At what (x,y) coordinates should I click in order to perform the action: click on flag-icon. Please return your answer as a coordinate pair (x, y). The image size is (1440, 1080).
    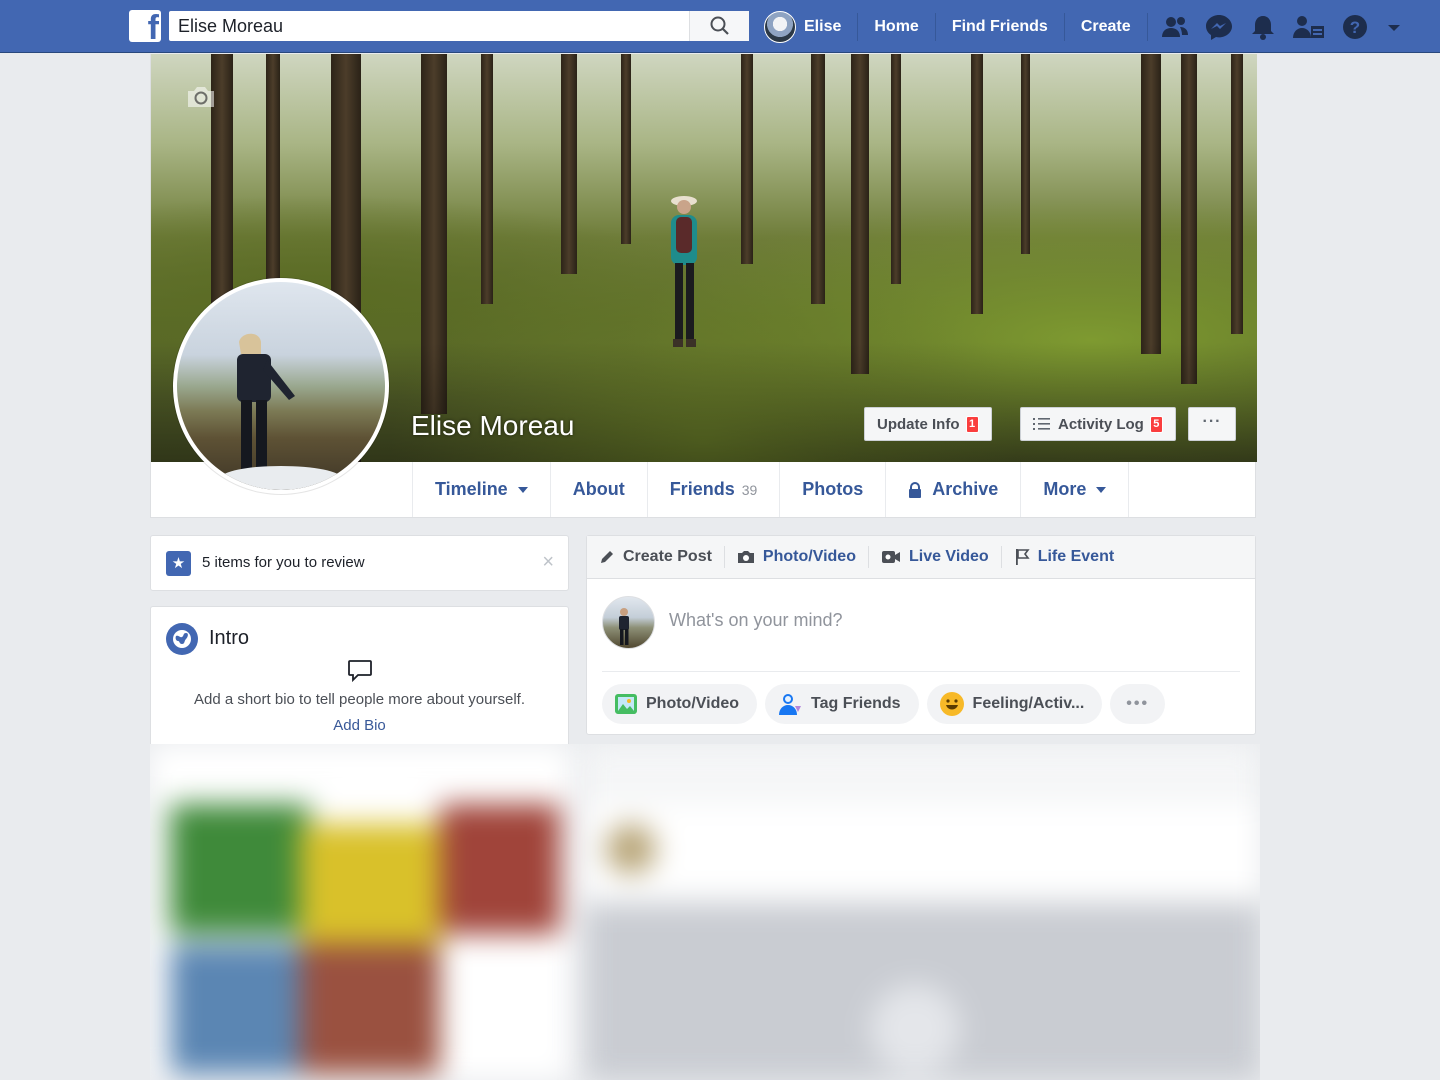
    Looking at the image, I should click on (1022, 557).